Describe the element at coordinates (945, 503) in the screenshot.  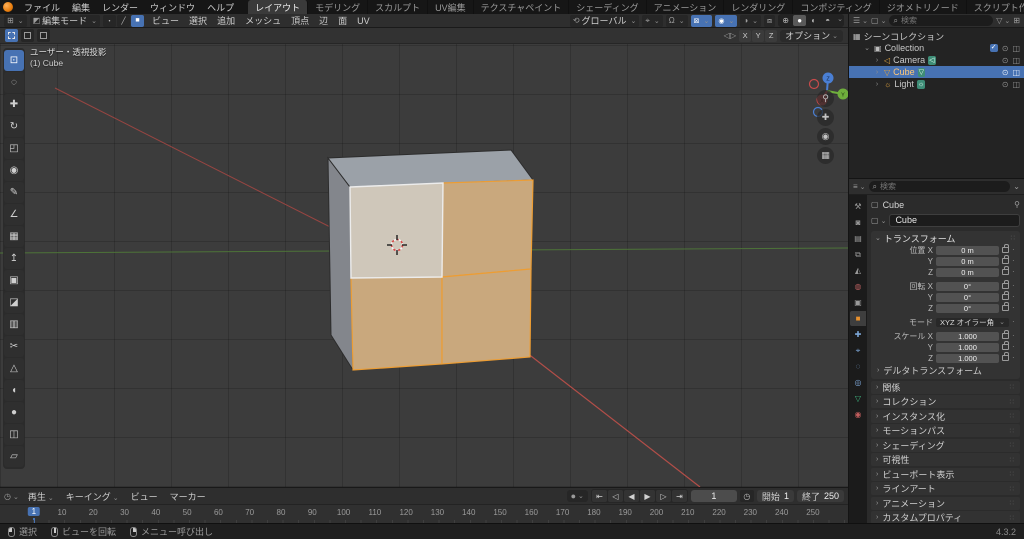
I see `collapsed-panel: › アニメーション ∷` at that location.